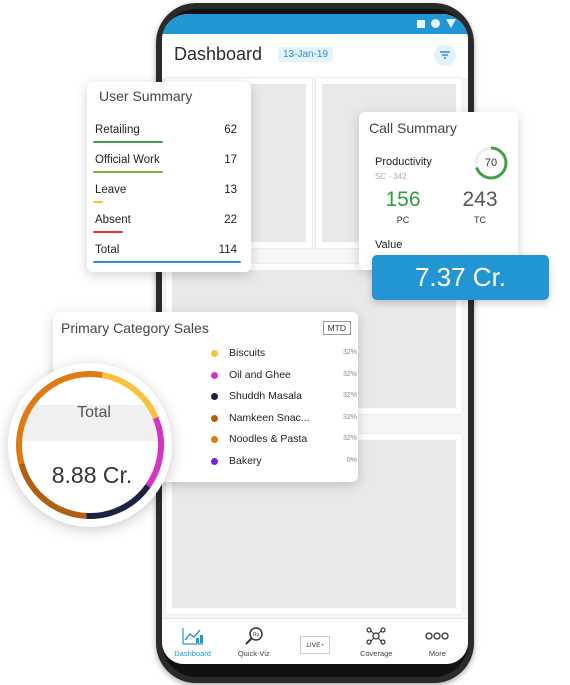  Describe the element at coordinates (92, 475) in the screenshot. I see `donut-total-amount: 8.88 Cr.` at that location.